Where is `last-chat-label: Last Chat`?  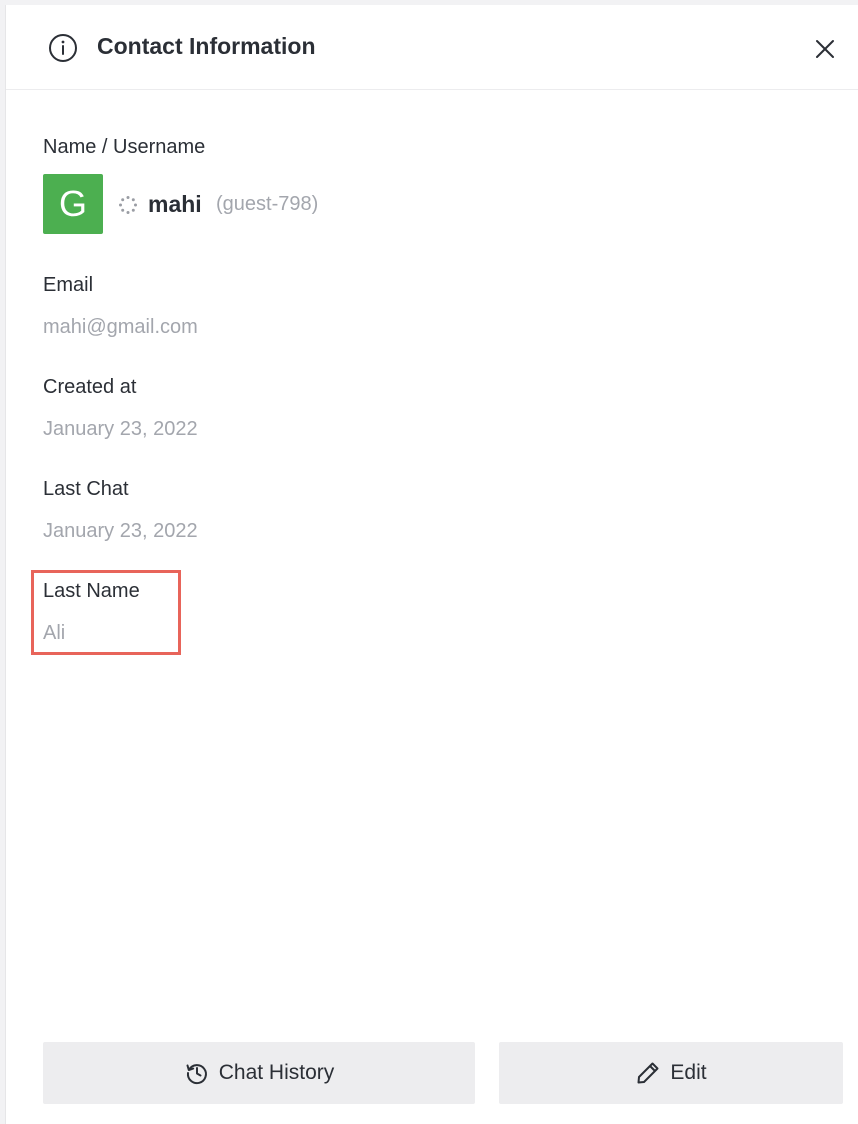 last-chat-label: Last Chat is located at coordinates (86, 489).